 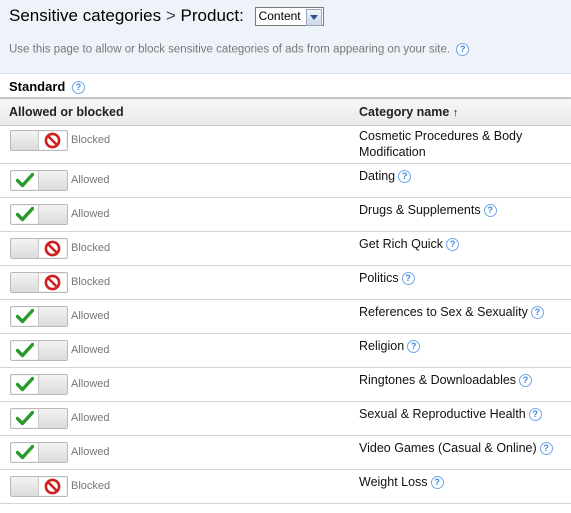 I want to click on table-header: Allowed or blocked Category name ↑, so click(x=285, y=111).